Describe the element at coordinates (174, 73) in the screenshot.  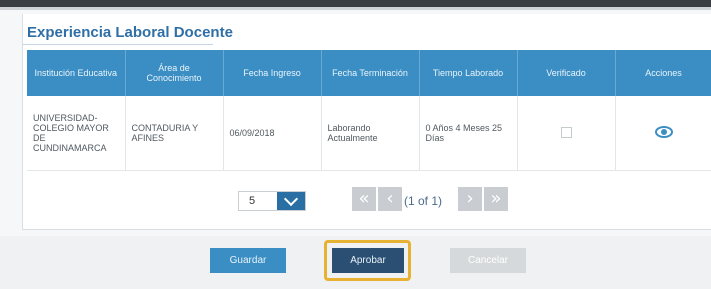
I see `col-header-area: Área de Conocimiento` at that location.